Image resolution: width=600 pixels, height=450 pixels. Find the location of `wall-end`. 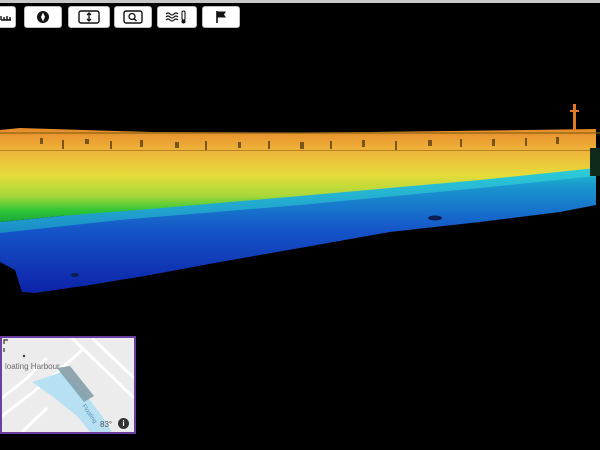

wall-end is located at coordinates (595, 162).